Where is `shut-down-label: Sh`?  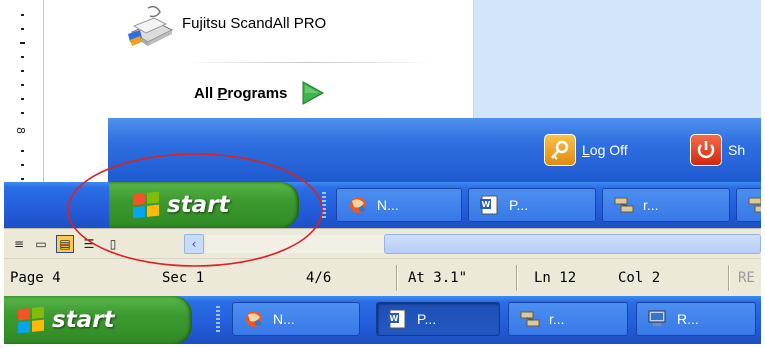
shut-down-label: Sh is located at coordinates (737, 150).